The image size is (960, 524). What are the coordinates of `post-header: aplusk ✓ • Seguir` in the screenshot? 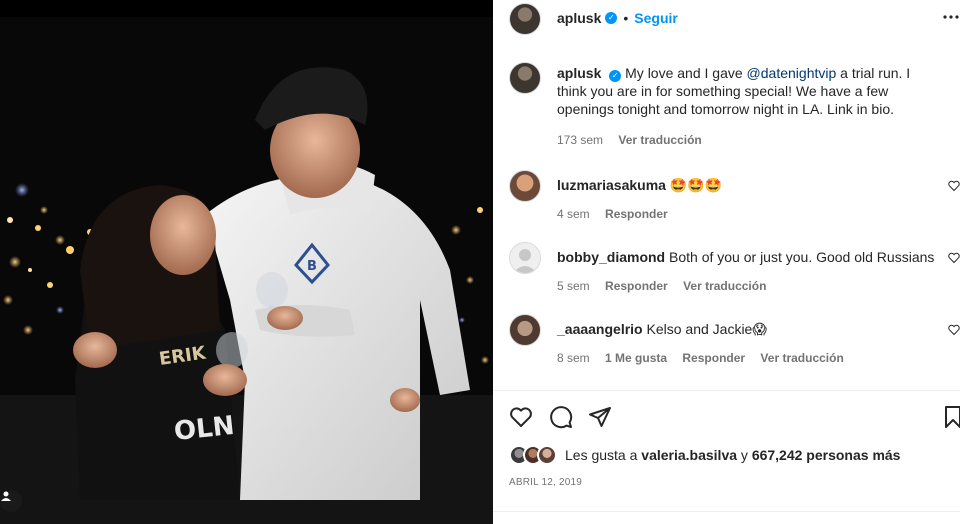 It's located at (726, 18).